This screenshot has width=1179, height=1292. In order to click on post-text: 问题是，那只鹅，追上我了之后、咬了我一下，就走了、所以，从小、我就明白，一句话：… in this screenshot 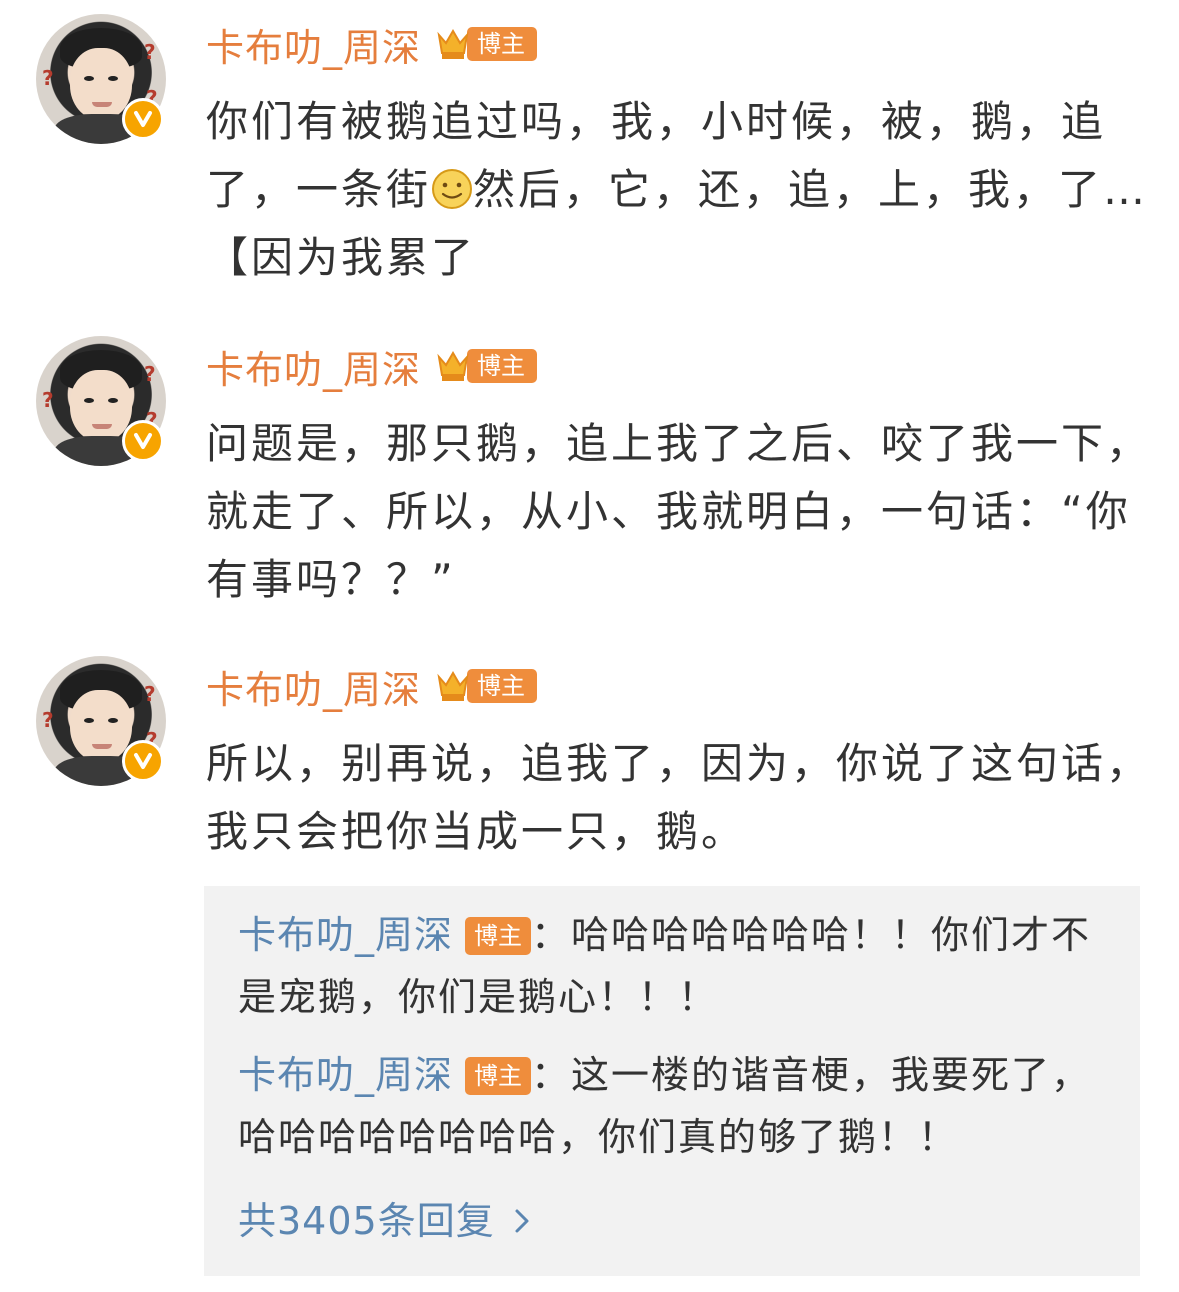, I will do `click(679, 511)`.